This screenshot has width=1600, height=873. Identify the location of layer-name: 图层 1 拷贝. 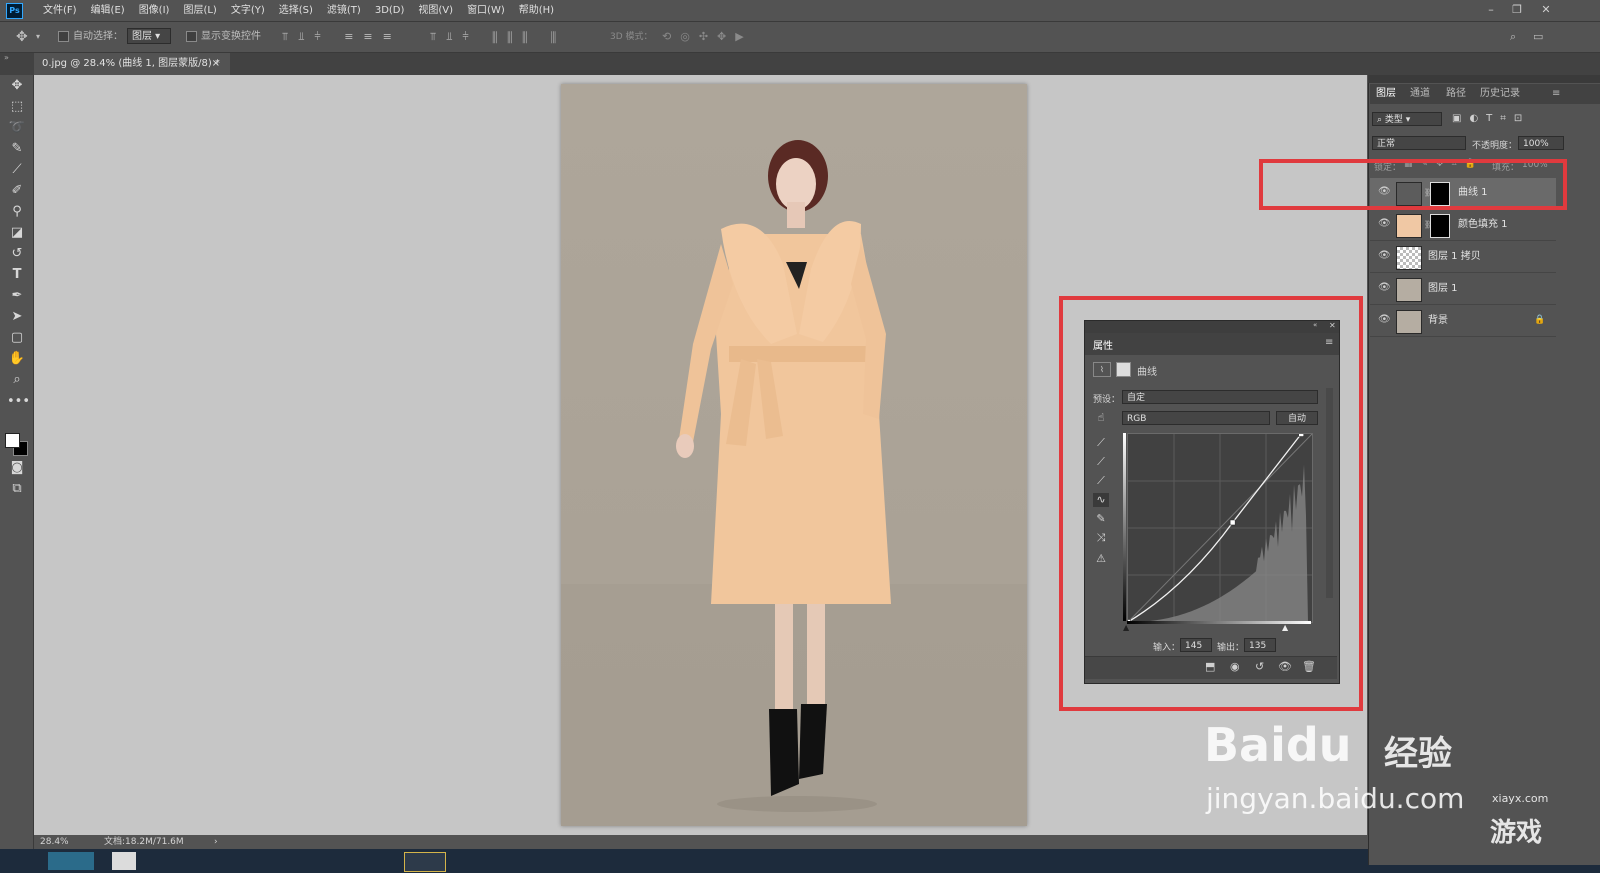
(1454, 256).